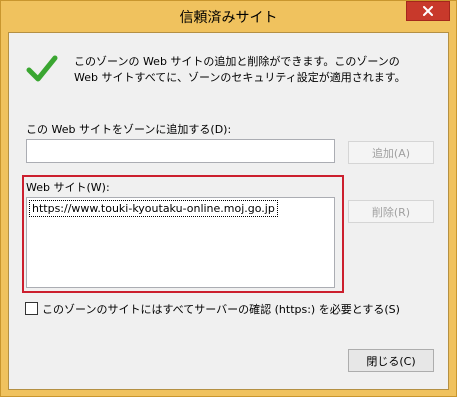  I want to click on close-icon, so click(428, 11).